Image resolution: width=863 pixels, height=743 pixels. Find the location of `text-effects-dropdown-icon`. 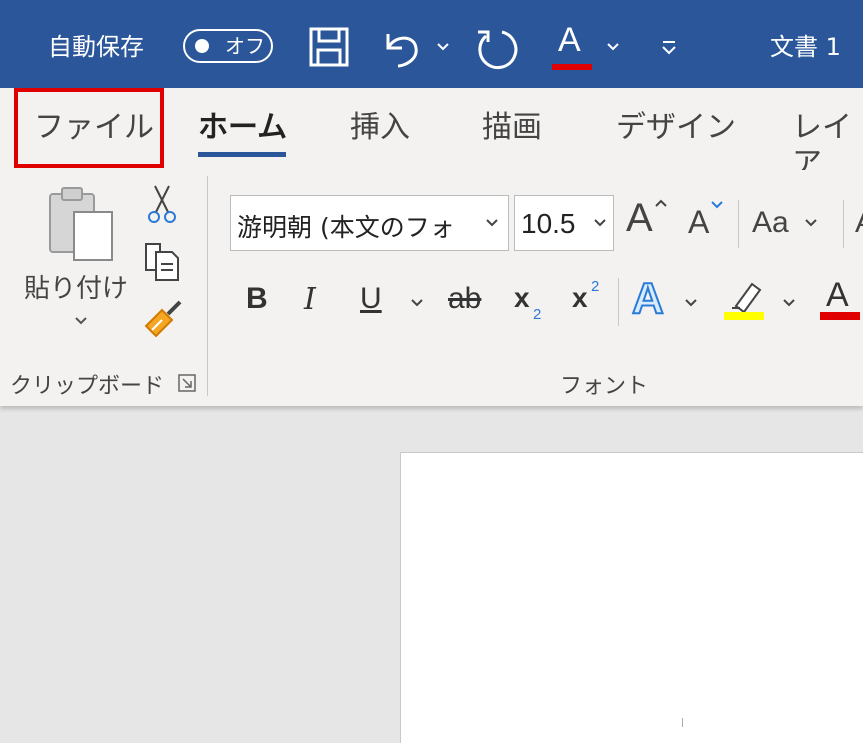

text-effects-dropdown-icon is located at coordinates (691, 303).